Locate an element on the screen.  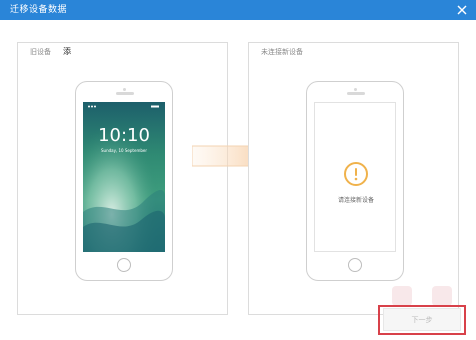
old-device-phone: 10:10 Sunday, 10 September is located at coordinates (124, 181).